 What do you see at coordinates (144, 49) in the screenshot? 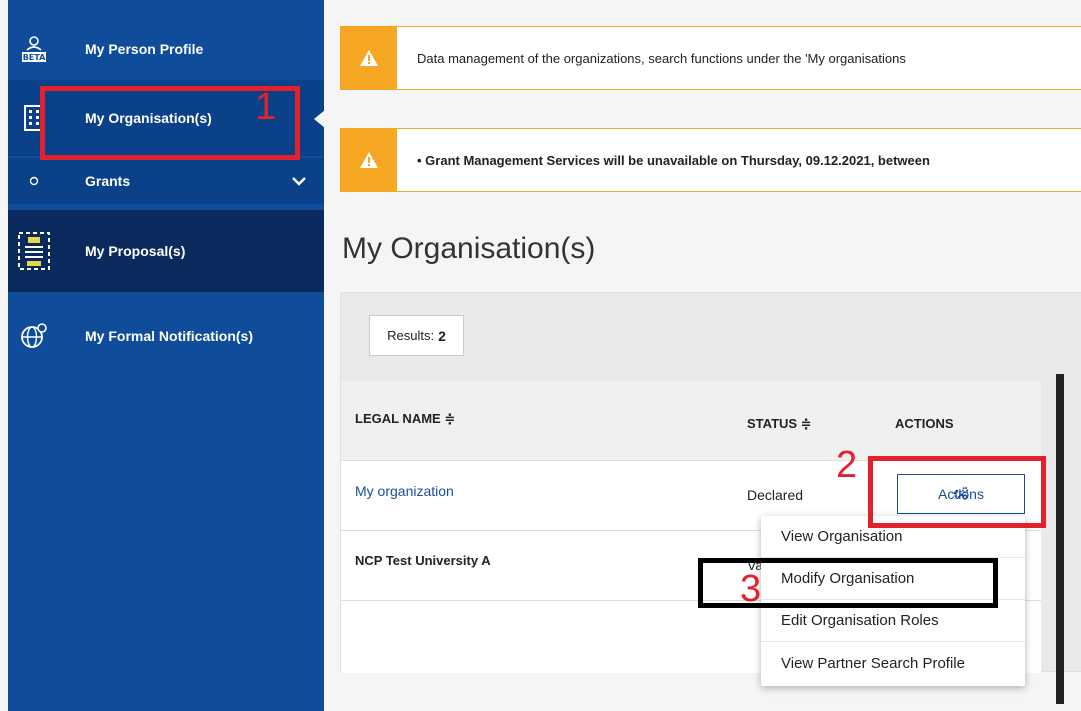
I see `sidebar-item-label: My Person Profile` at bounding box center [144, 49].